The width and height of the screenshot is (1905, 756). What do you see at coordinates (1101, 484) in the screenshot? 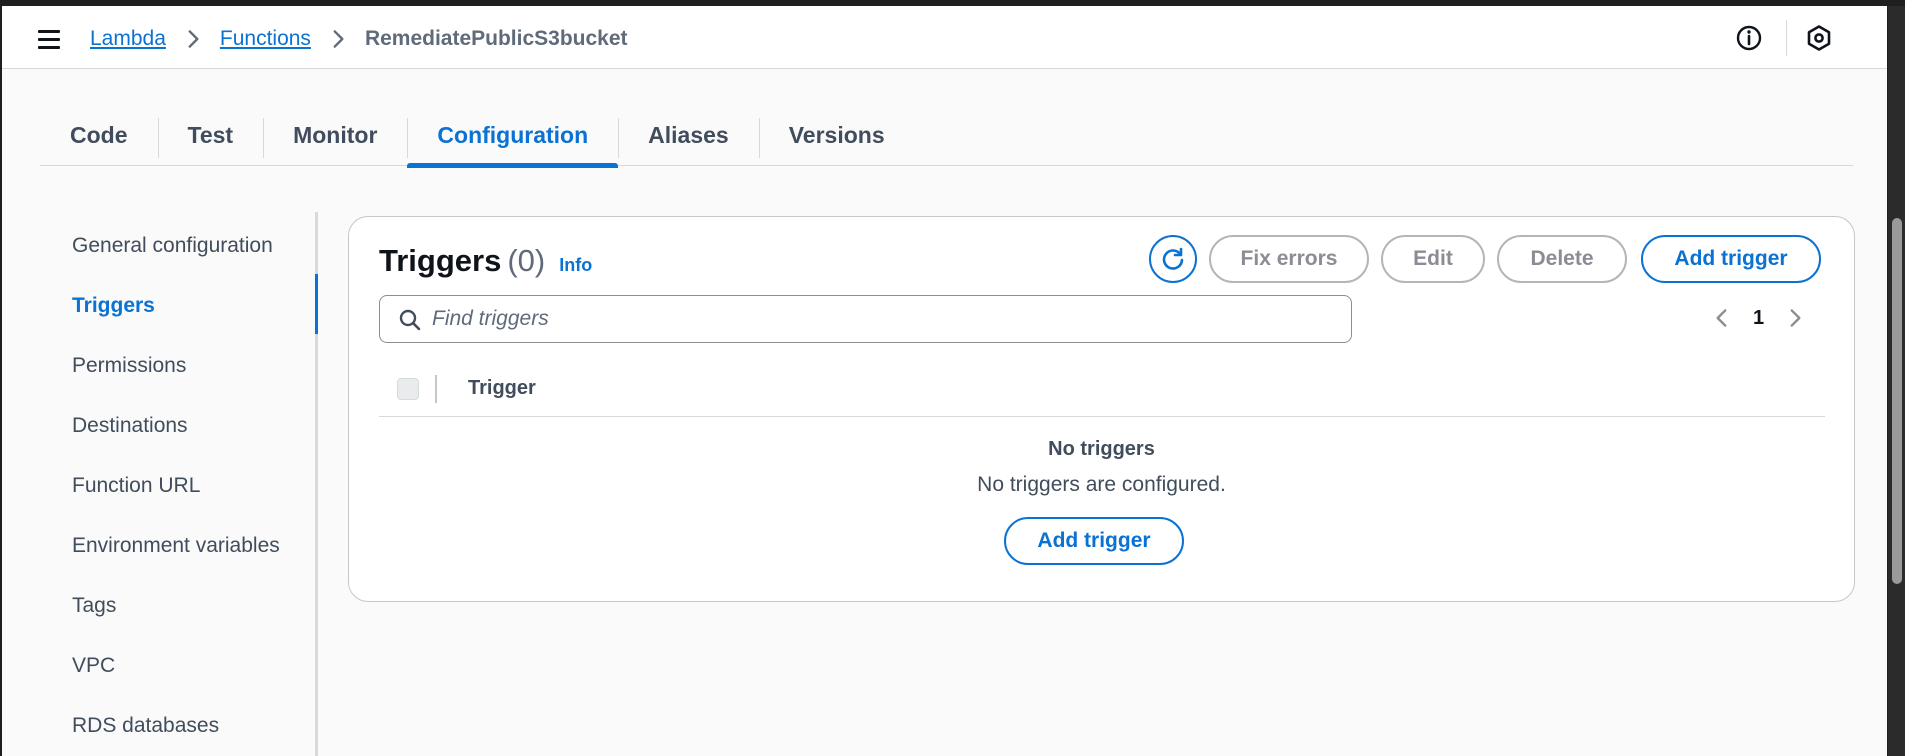
I see `empty-state-description: No triggers are configured.` at bounding box center [1101, 484].